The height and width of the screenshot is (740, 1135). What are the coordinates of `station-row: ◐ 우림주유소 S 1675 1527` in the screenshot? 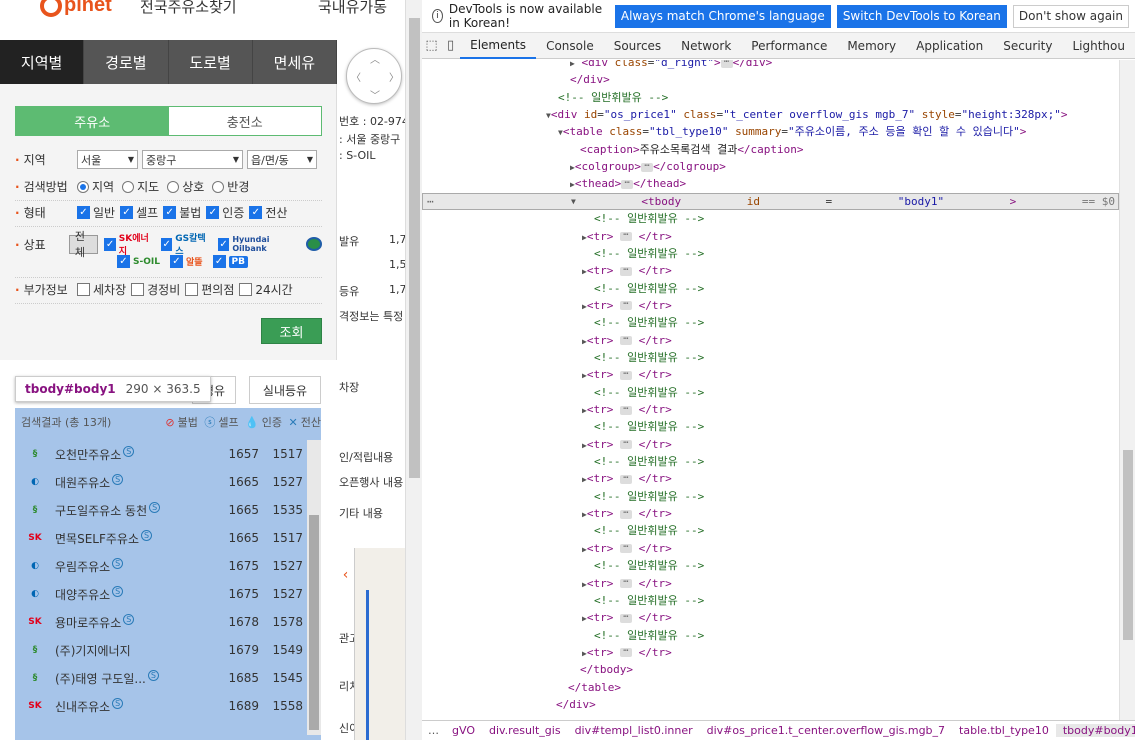 It's located at (161, 566).